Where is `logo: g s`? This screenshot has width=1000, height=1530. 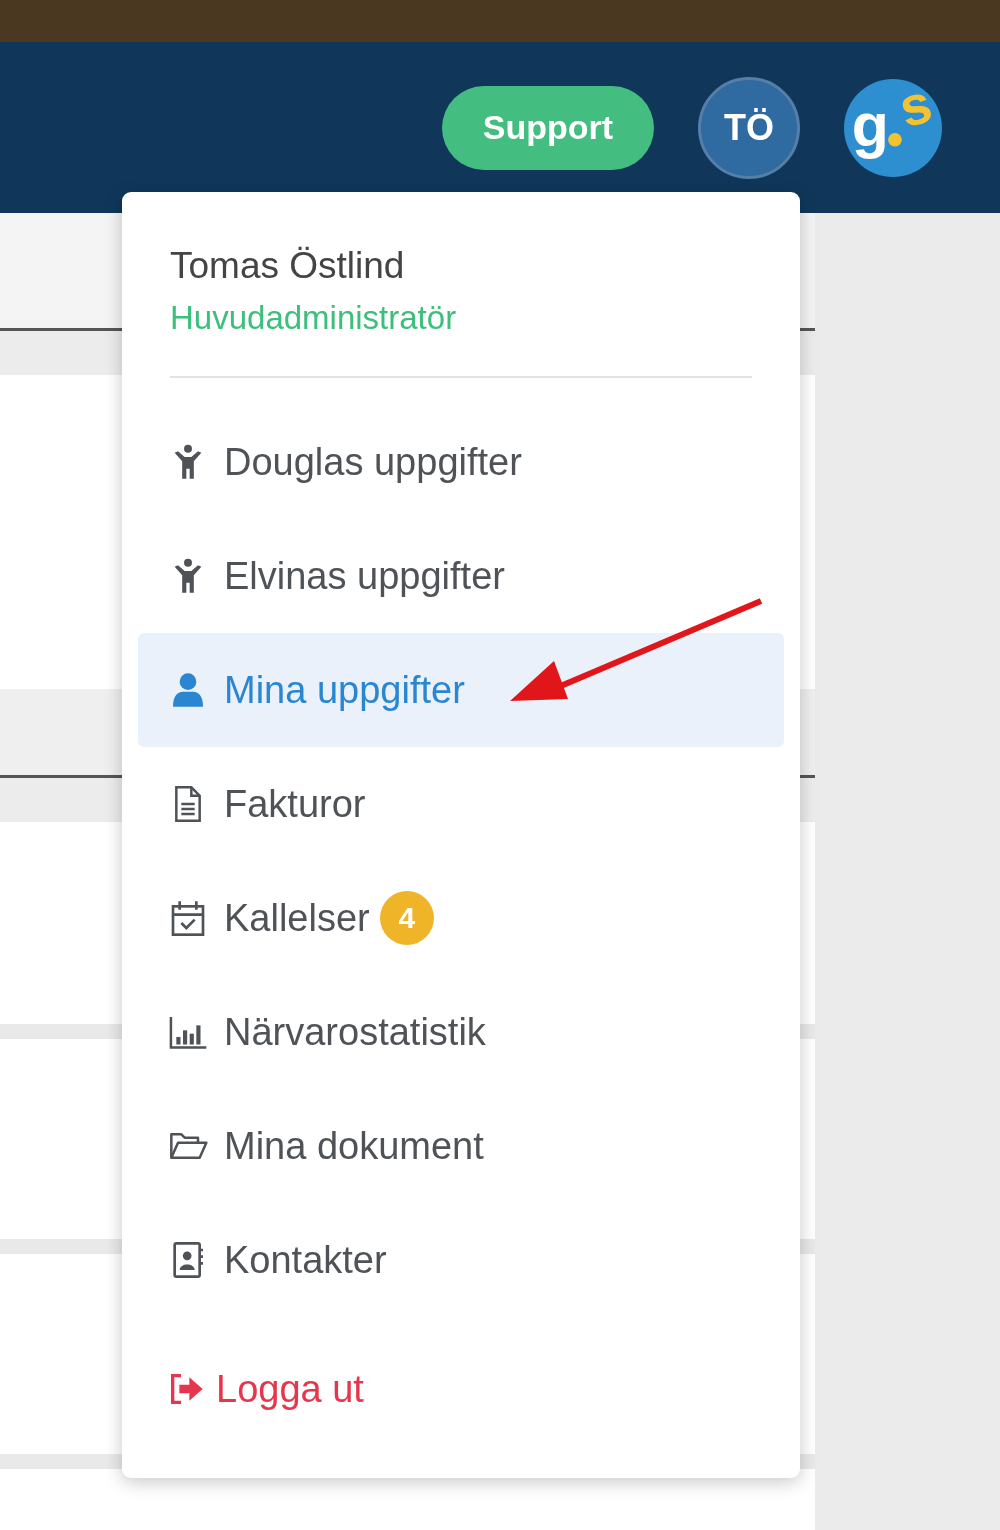 logo: g s is located at coordinates (893, 127).